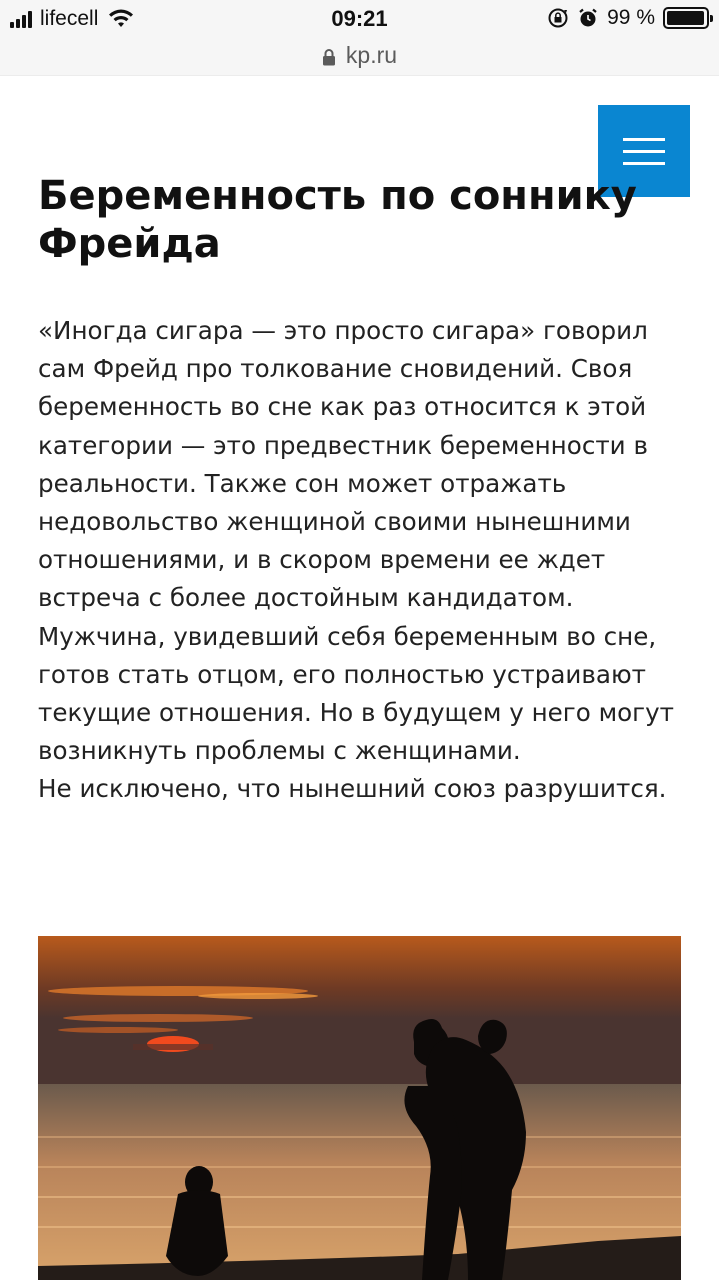 The height and width of the screenshot is (1280, 719). What do you see at coordinates (558, 18) in the screenshot?
I see `rotation-lock-icon` at bounding box center [558, 18].